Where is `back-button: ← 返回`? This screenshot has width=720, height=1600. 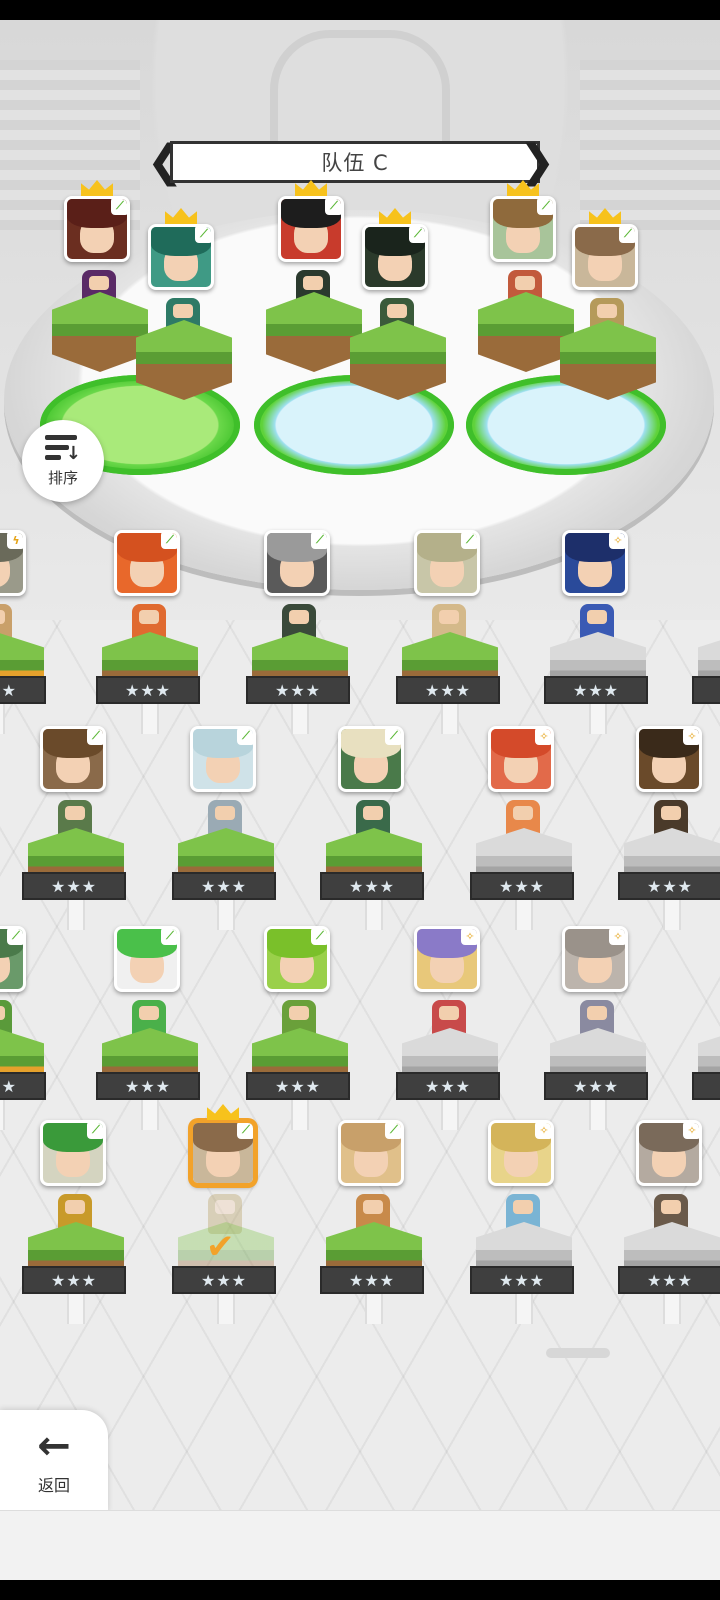
back-button: ← 返回 is located at coordinates (54, 1461).